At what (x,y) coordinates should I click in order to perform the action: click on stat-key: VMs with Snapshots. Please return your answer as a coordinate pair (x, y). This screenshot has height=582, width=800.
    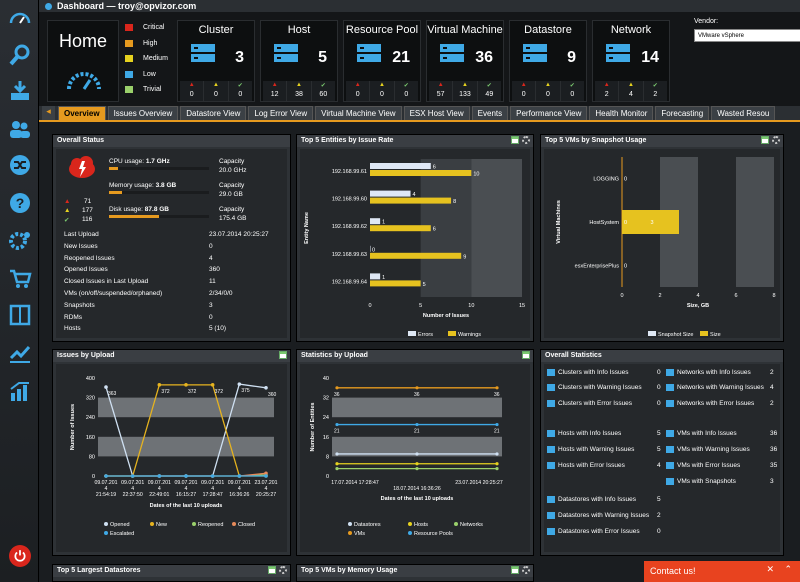
    Looking at the image, I should click on (706, 481).